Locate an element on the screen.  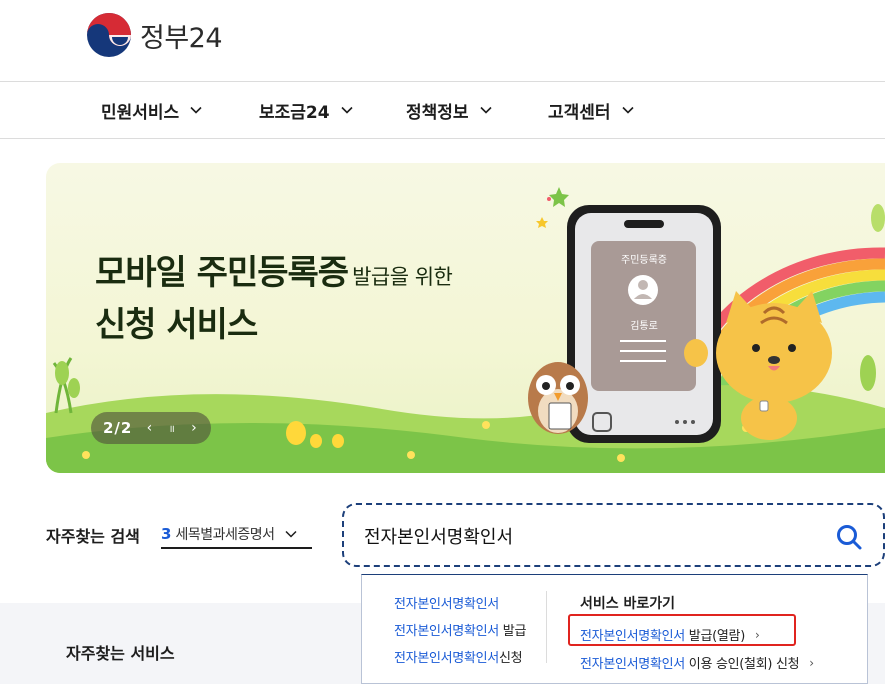
banner-title: 모바일 주민등록증 발급을 위한 is located at coordinates (274, 269).